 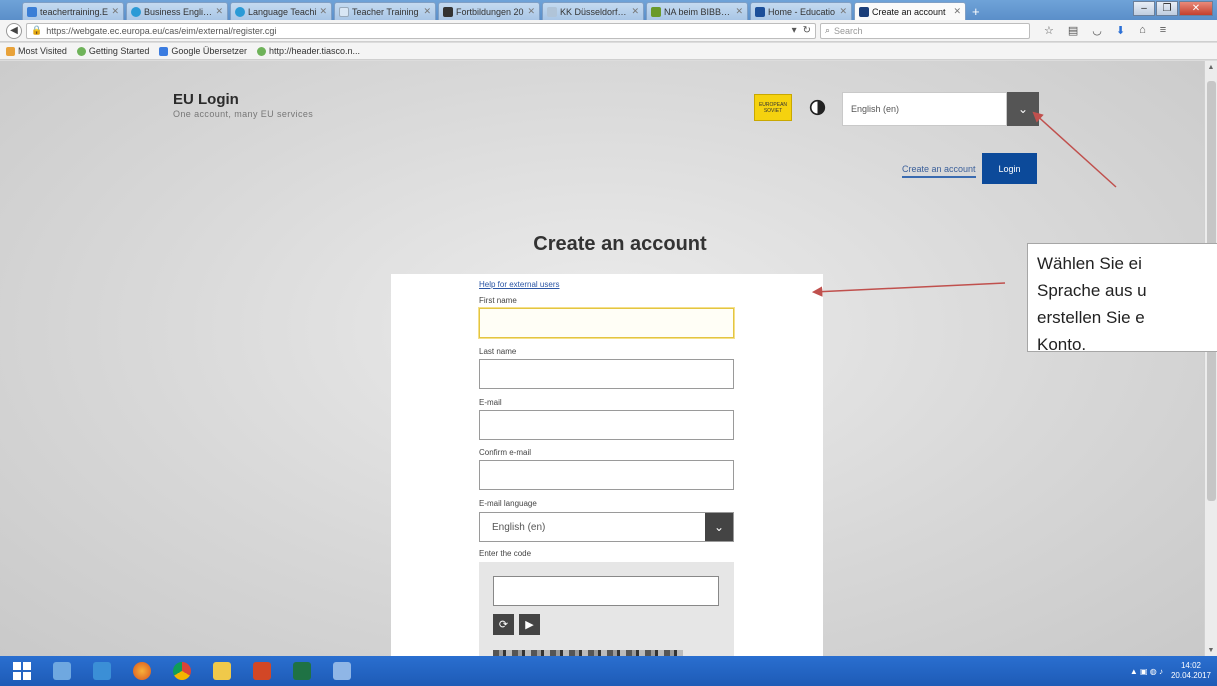 I want to click on help-external-users-link: Help for external users, so click(x=519, y=284).